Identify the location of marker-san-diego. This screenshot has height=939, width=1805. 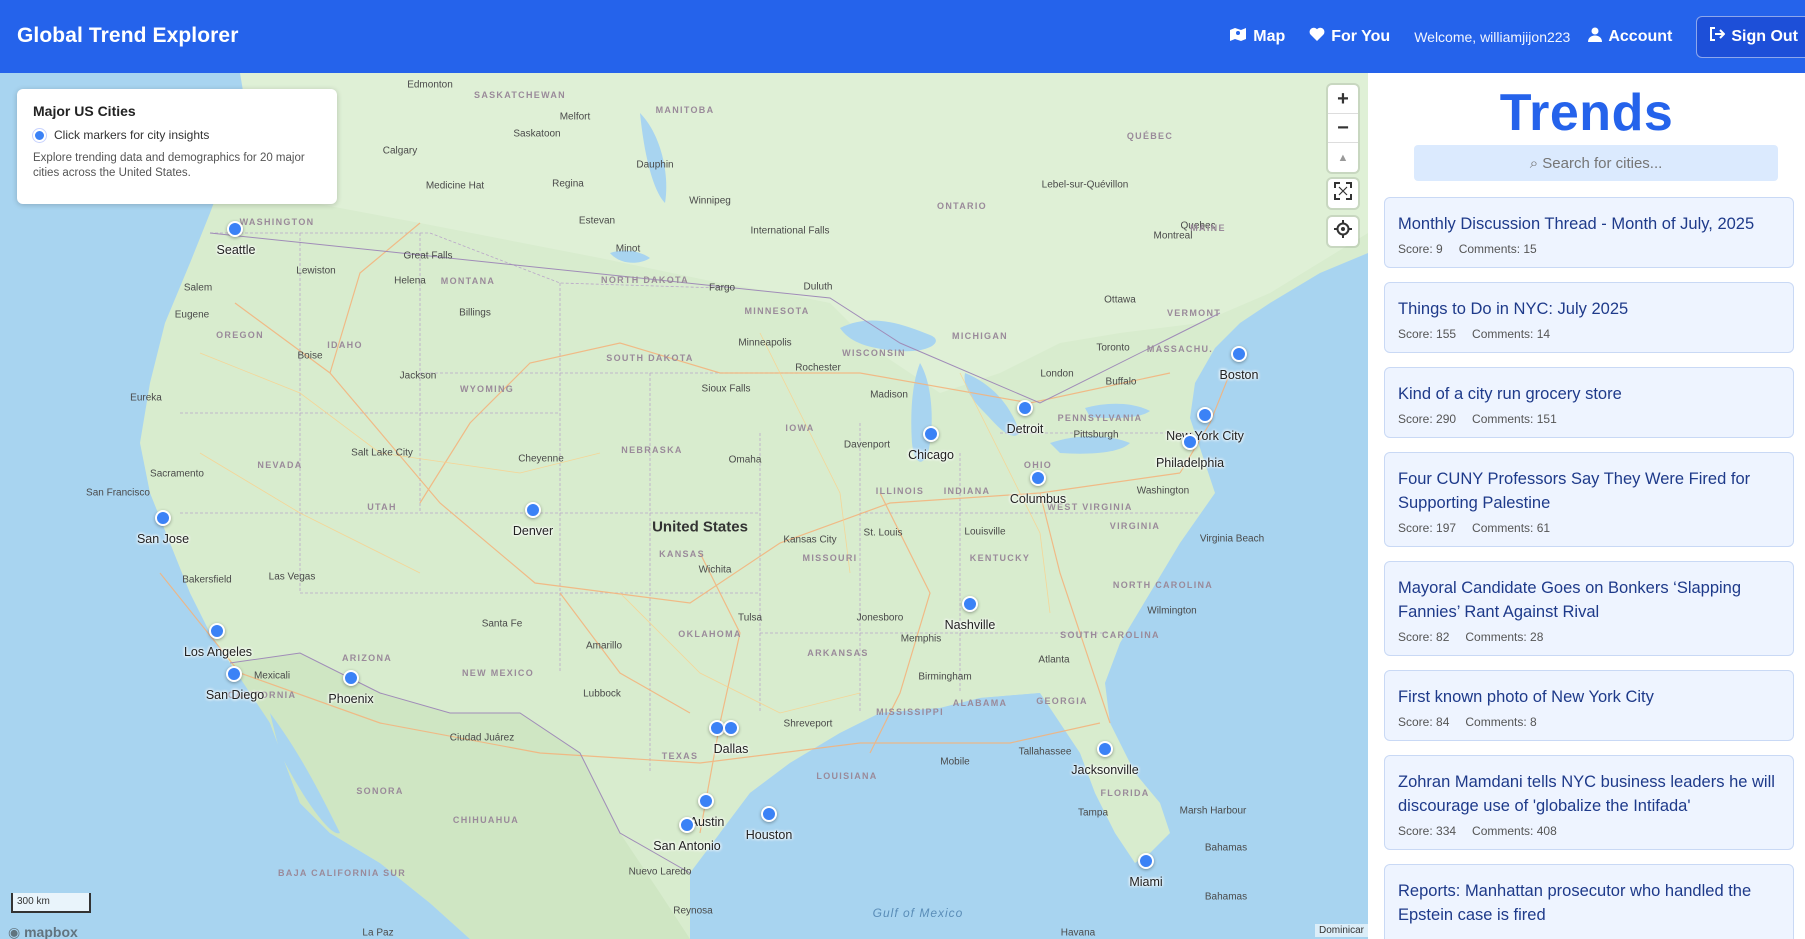
(234, 674).